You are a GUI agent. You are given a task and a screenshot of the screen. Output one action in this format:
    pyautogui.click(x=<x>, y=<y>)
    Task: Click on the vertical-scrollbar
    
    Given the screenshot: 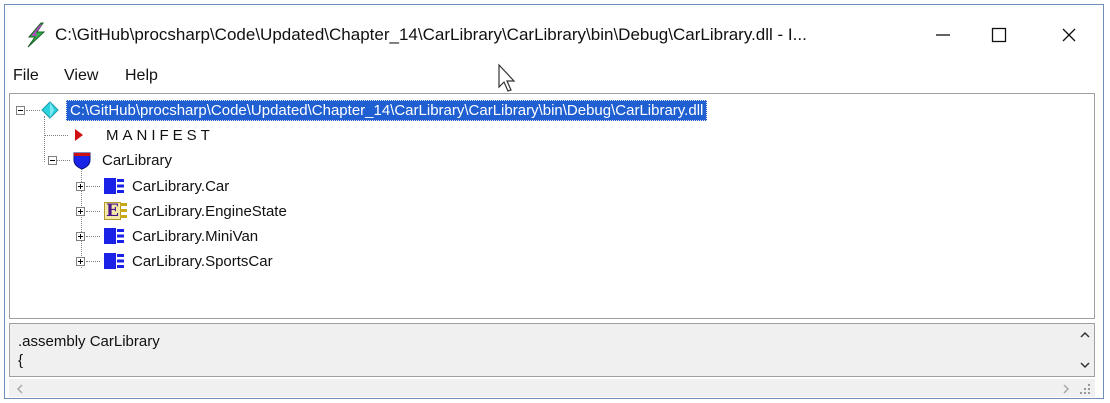 What is the action you would take?
    pyautogui.click(x=1085, y=350)
    